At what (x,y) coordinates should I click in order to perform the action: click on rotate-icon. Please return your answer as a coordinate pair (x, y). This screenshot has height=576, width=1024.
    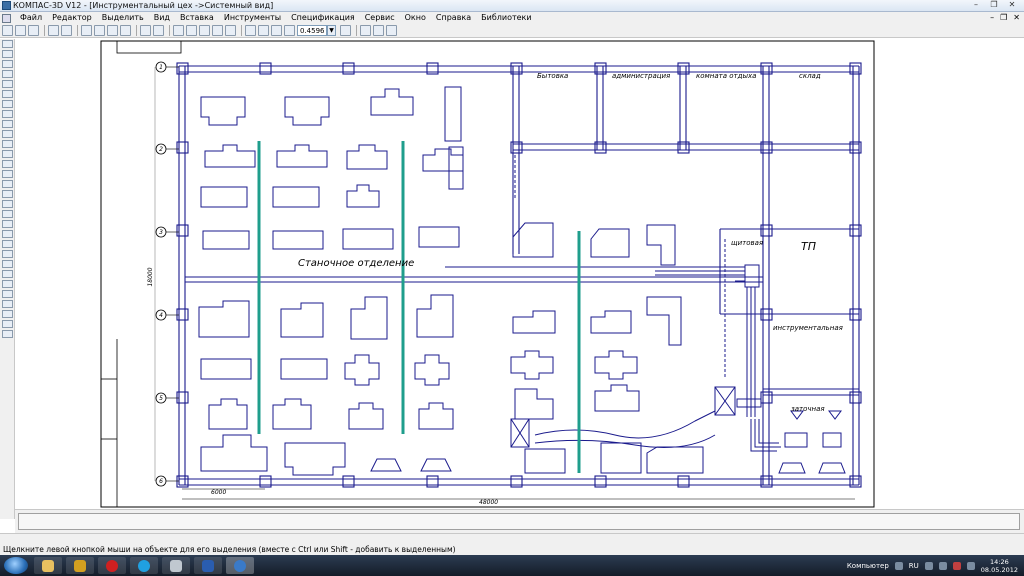
    Looking at the image, I should click on (7, 304).